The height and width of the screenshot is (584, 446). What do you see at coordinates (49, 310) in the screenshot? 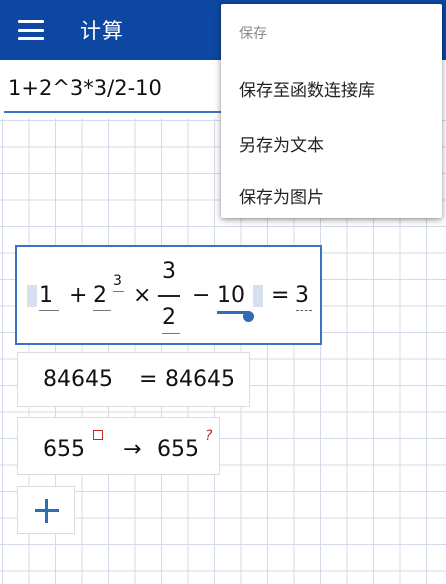
I see `term-1-underline` at bounding box center [49, 310].